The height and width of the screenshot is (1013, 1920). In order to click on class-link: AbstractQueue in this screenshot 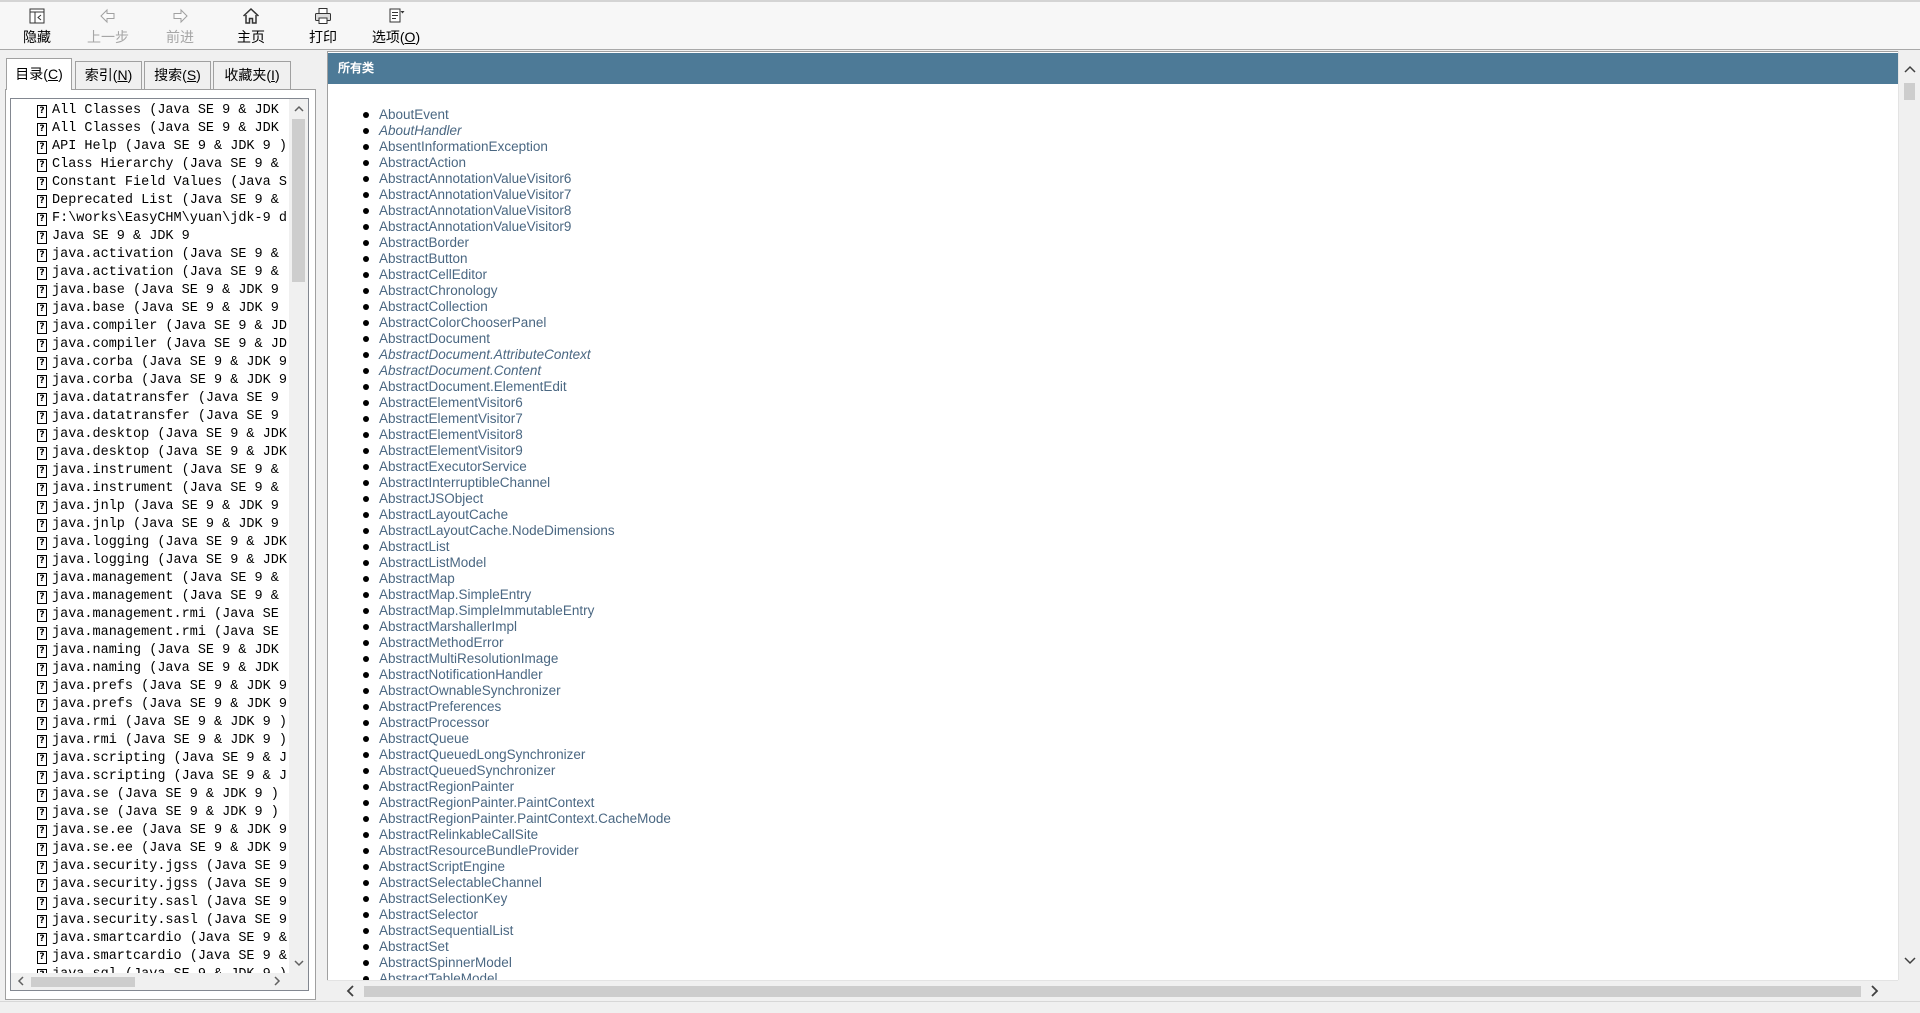, I will do `click(424, 738)`.